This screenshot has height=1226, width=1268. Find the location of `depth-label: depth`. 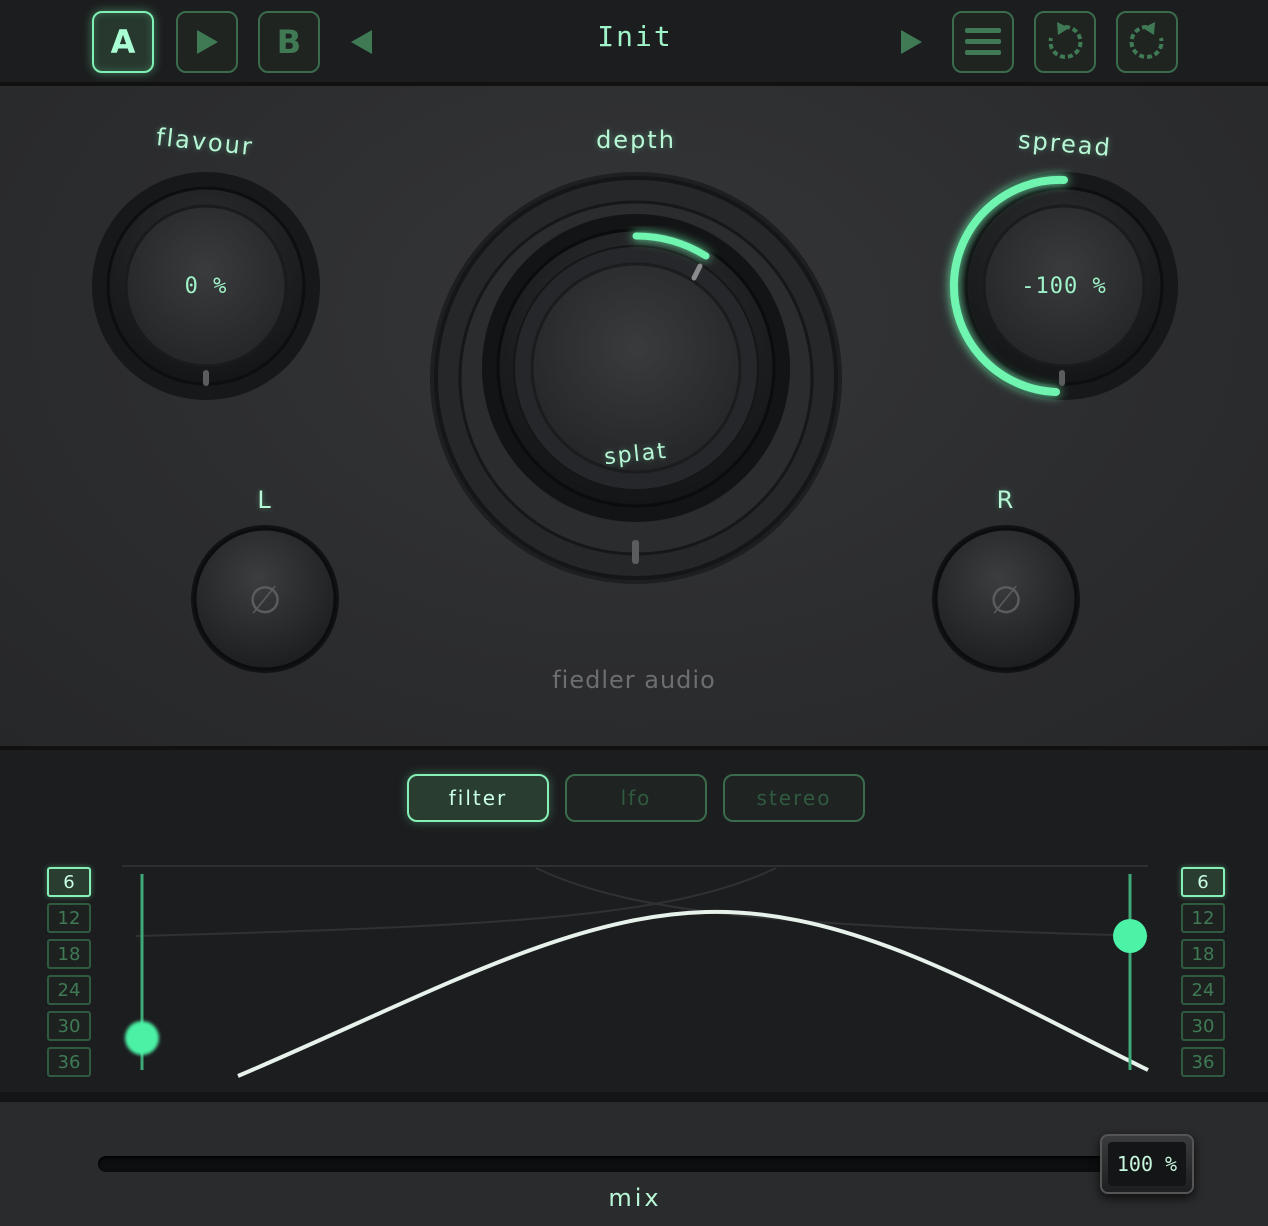

depth-label: depth is located at coordinates (636, 140).